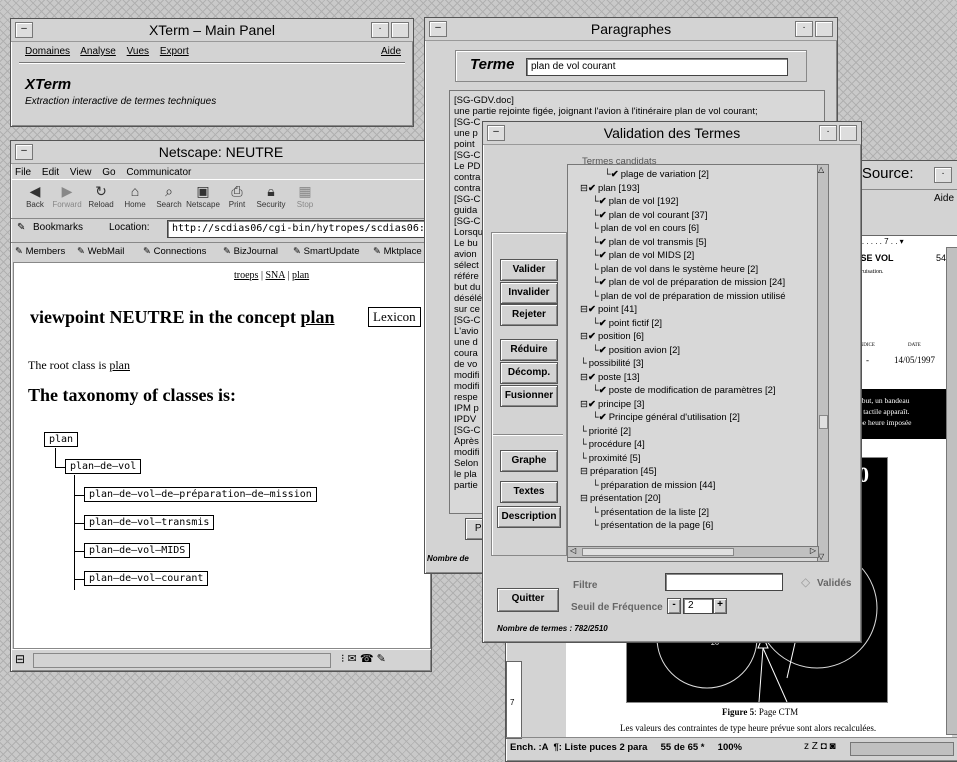  Describe the element at coordinates (23, 172) in the screenshot. I see `menu-file: File` at that location.